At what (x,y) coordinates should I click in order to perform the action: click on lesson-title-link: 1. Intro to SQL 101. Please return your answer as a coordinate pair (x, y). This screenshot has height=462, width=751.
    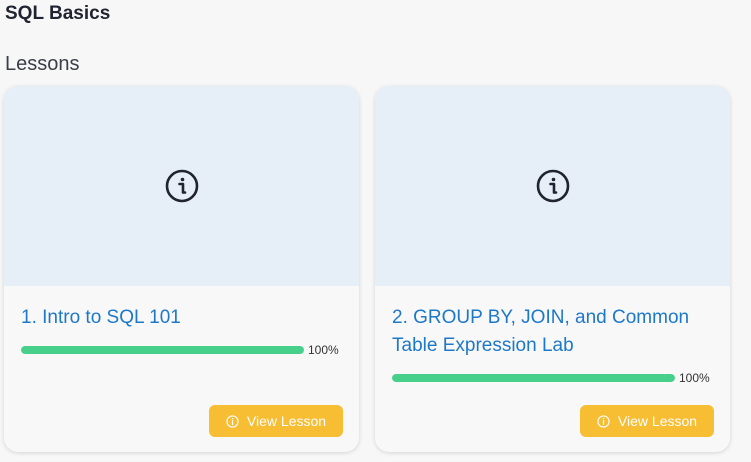
    Looking at the image, I should click on (182, 318).